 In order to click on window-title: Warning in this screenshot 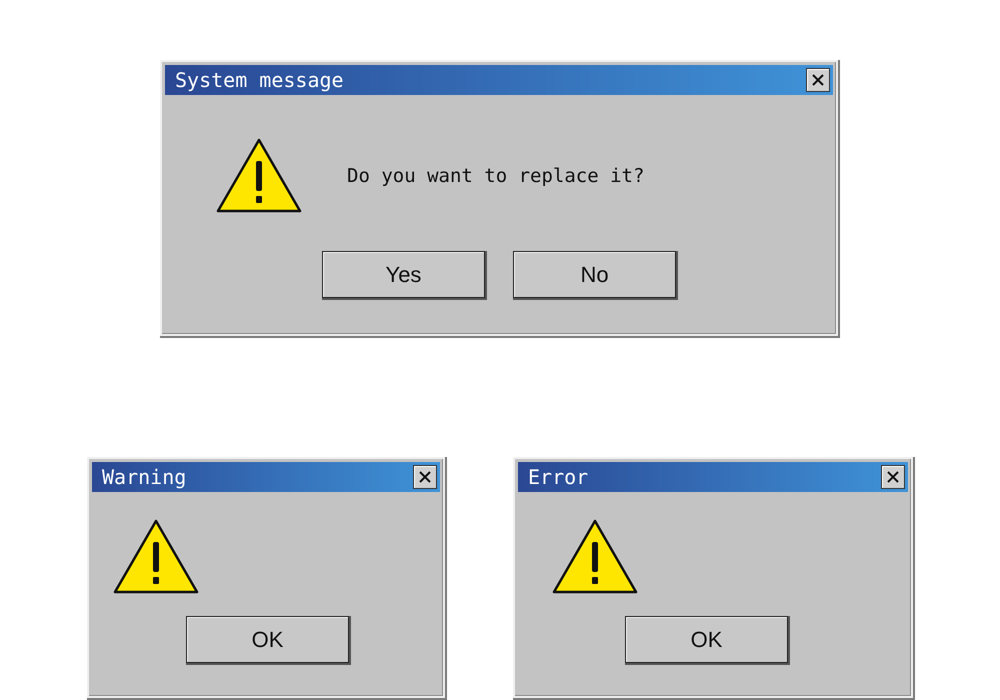, I will do `click(144, 477)`.